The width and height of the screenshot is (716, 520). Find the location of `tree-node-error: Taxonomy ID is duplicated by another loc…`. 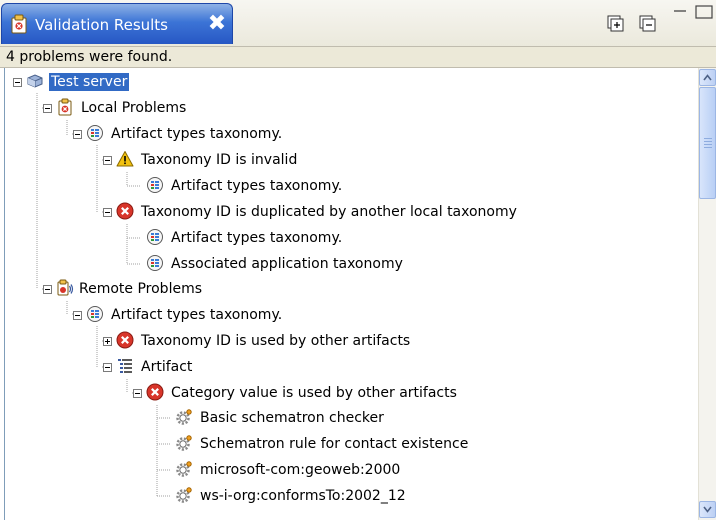

tree-node-error: Taxonomy ID is duplicated by another loc… is located at coordinates (352, 212).